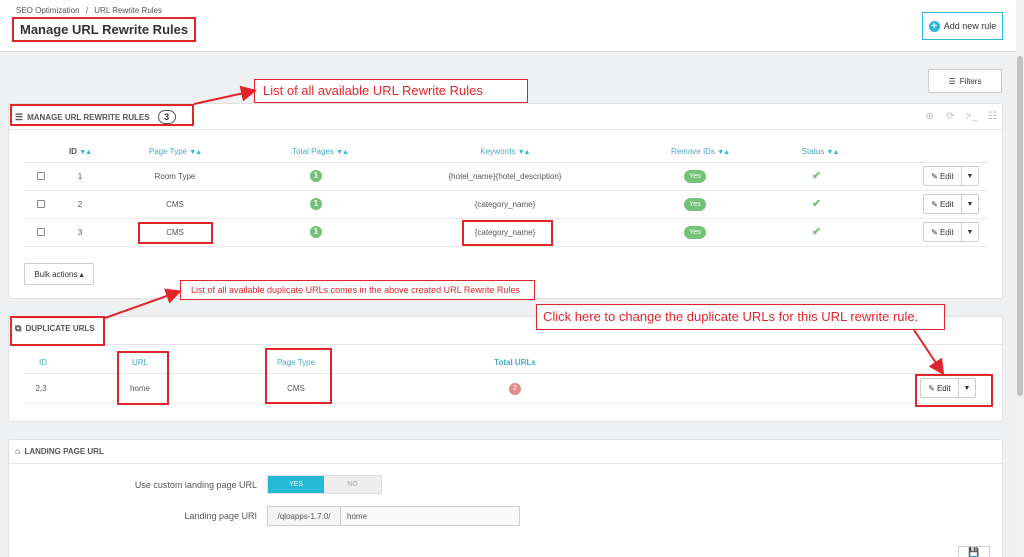 The width and height of the screenshot is (1024, 557). I want to click on landing-uri-field: /qloapps-1.7.0/ home, so click(393, 516).